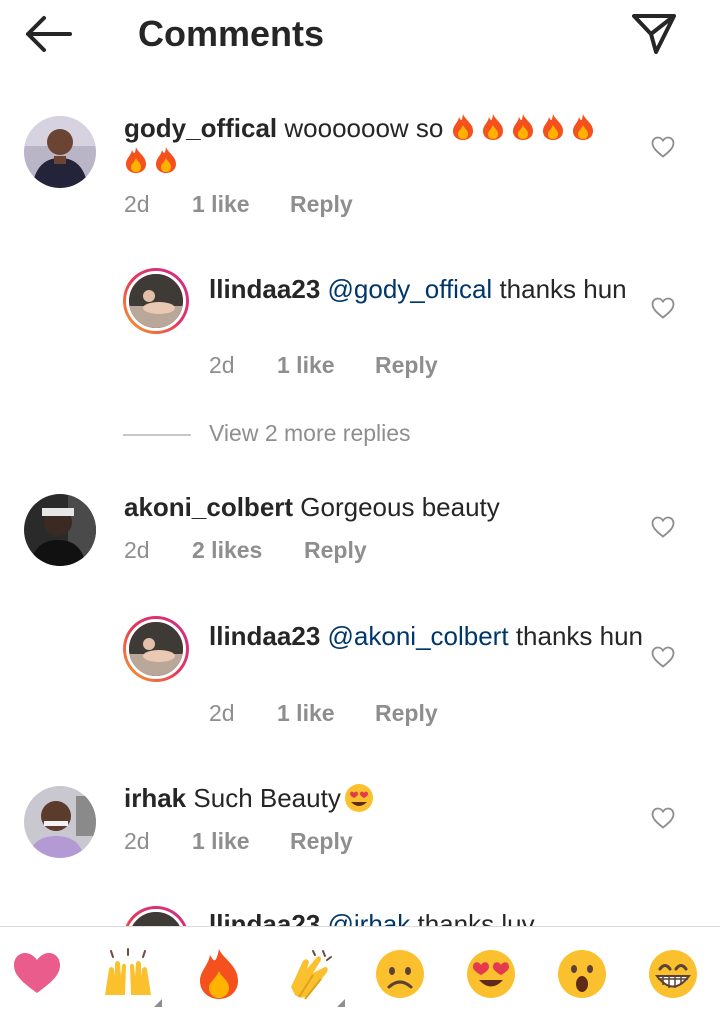  What do you see at coordinates (410, 289) in the screenshot?
I see `mention-link: @gody_offical` at bounding box center [410, 289].